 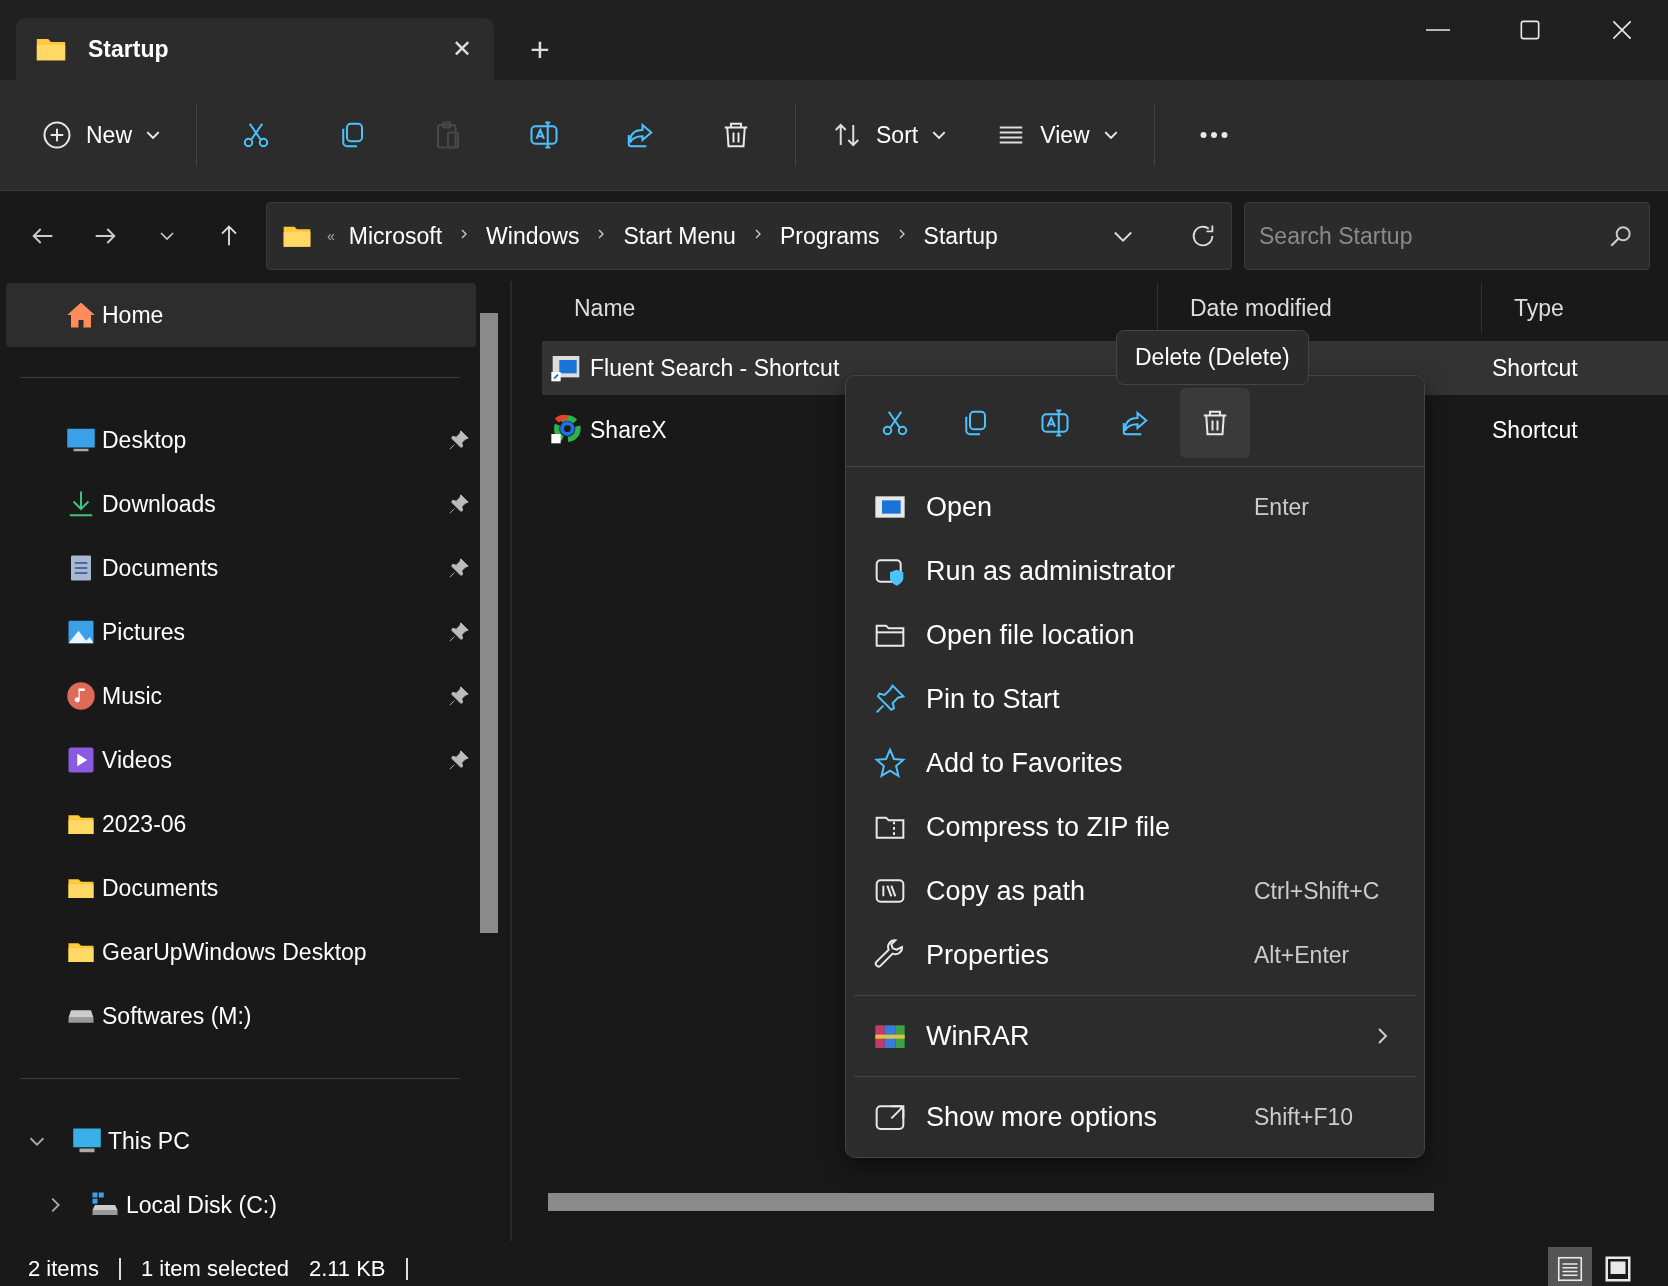 I want to click on close-tab-button: ✕, so click(x=462, y=49).